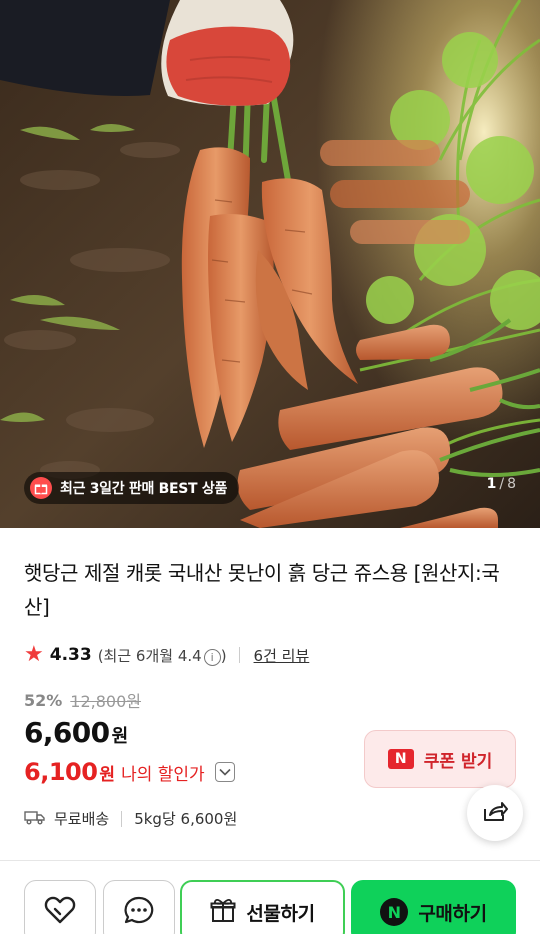 The width and height of the screenshot is (540, 934). What do you see at coordinates (149, 655) in the screenshot?
I see `recent-rating-text: (최근 6개월 4.4` at bounding box center [149, 655].